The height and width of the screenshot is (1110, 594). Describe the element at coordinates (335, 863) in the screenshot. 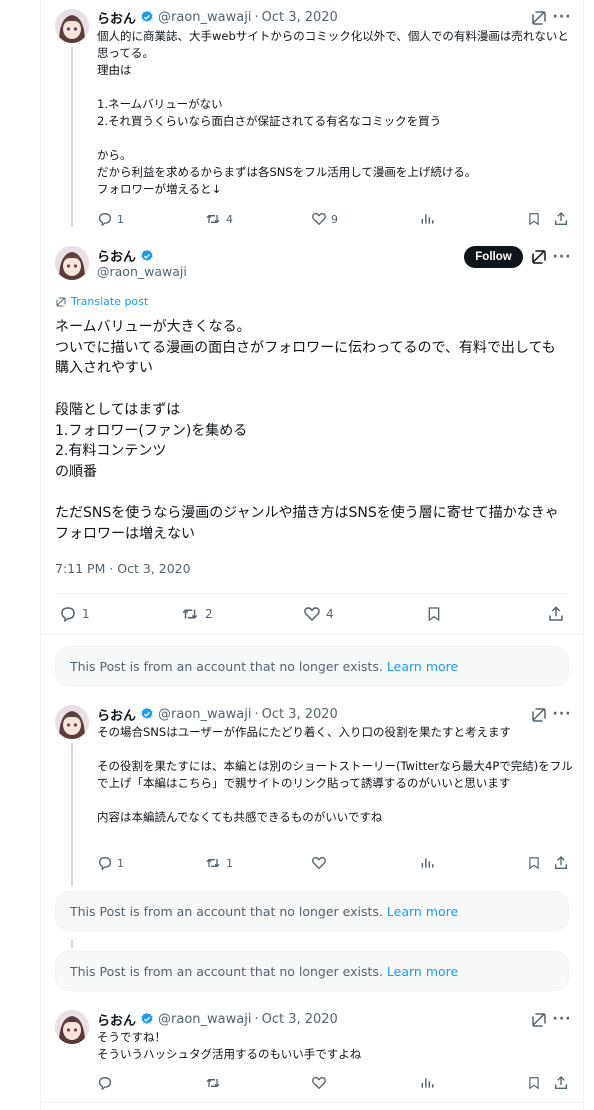

I see `post-actions: 1 1` at that location.